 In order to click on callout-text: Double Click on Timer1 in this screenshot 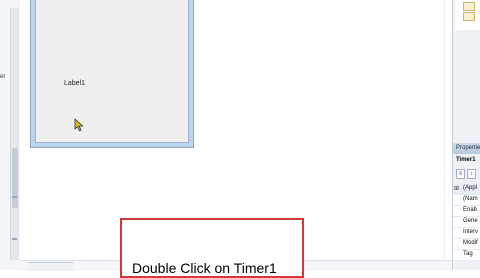, I will do `click(204, 268)`.